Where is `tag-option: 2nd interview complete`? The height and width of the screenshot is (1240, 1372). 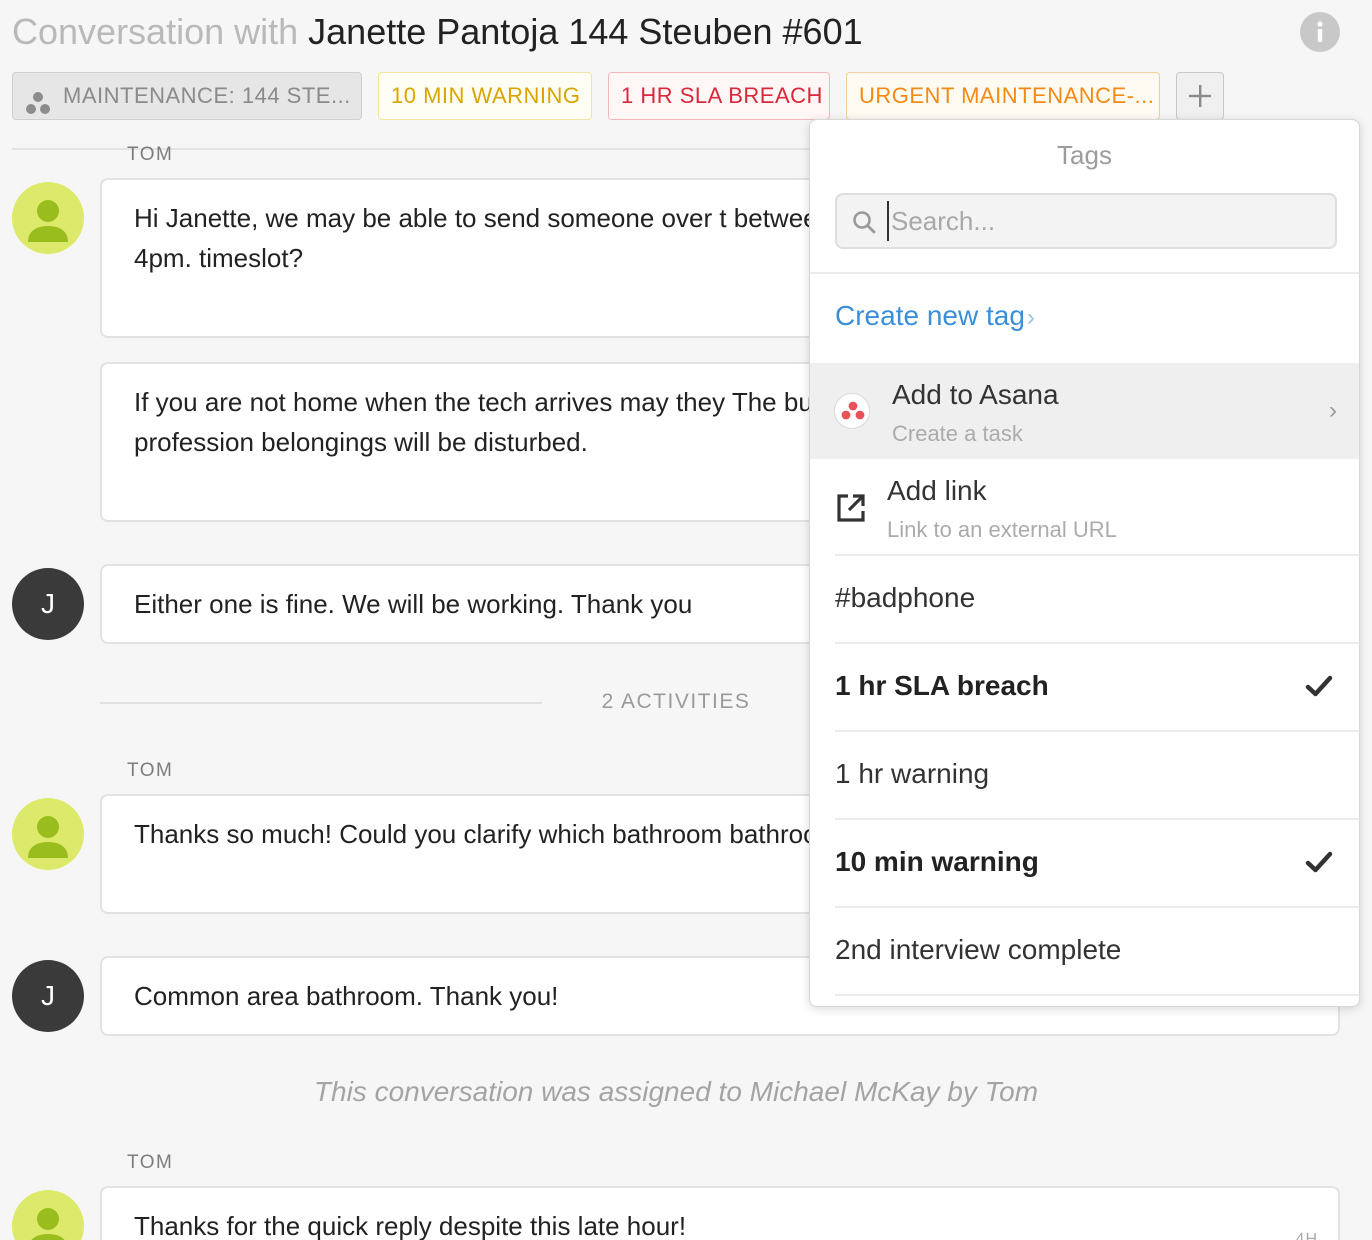 tag-option: 2nd interview complete is located at coordinates (978, 950).